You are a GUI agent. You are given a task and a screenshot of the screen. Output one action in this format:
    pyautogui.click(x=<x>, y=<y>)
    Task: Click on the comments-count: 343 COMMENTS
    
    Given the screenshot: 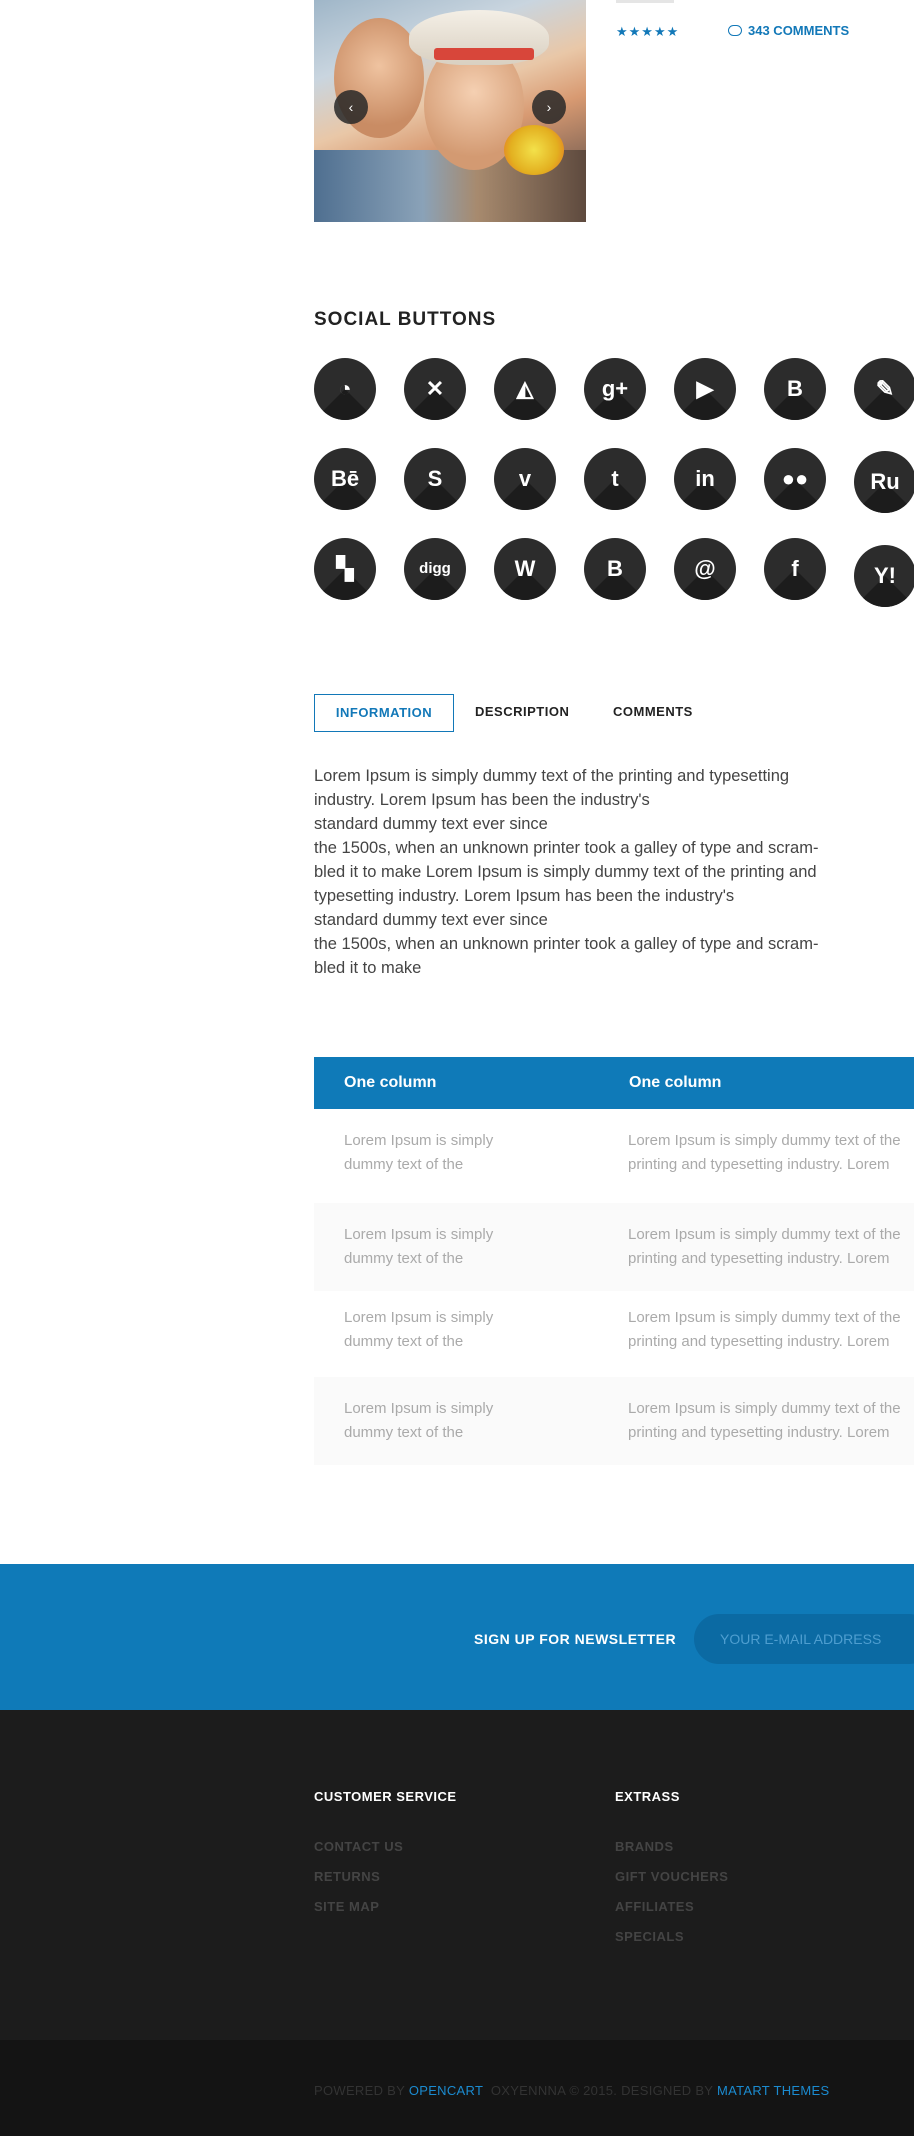 What is the action you would take?
    pyautogui.click(x=799, y=30)
    